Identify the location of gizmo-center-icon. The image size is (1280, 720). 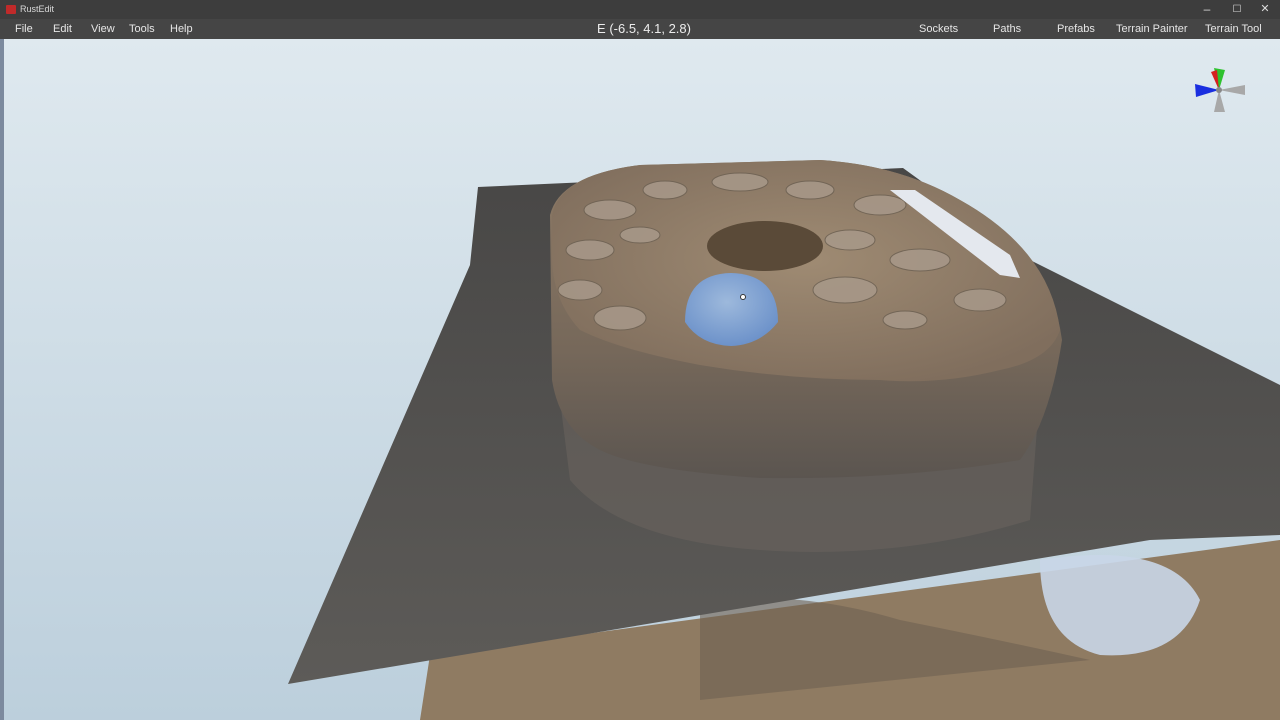
(1219, 90).